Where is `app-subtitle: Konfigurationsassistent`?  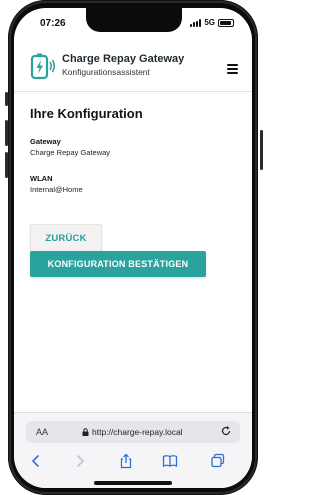 app-subtitle: Konfigurationsassistent is located at coordinates (106, 72).